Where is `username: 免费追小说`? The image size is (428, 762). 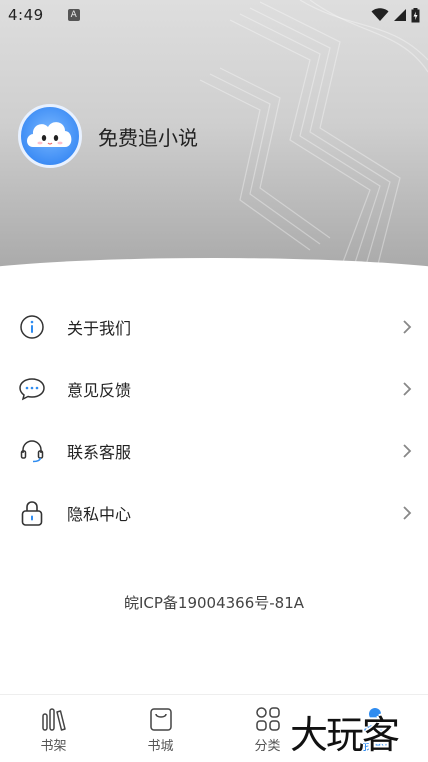
username: 免费追小说 is located at coordinates (148, 137).